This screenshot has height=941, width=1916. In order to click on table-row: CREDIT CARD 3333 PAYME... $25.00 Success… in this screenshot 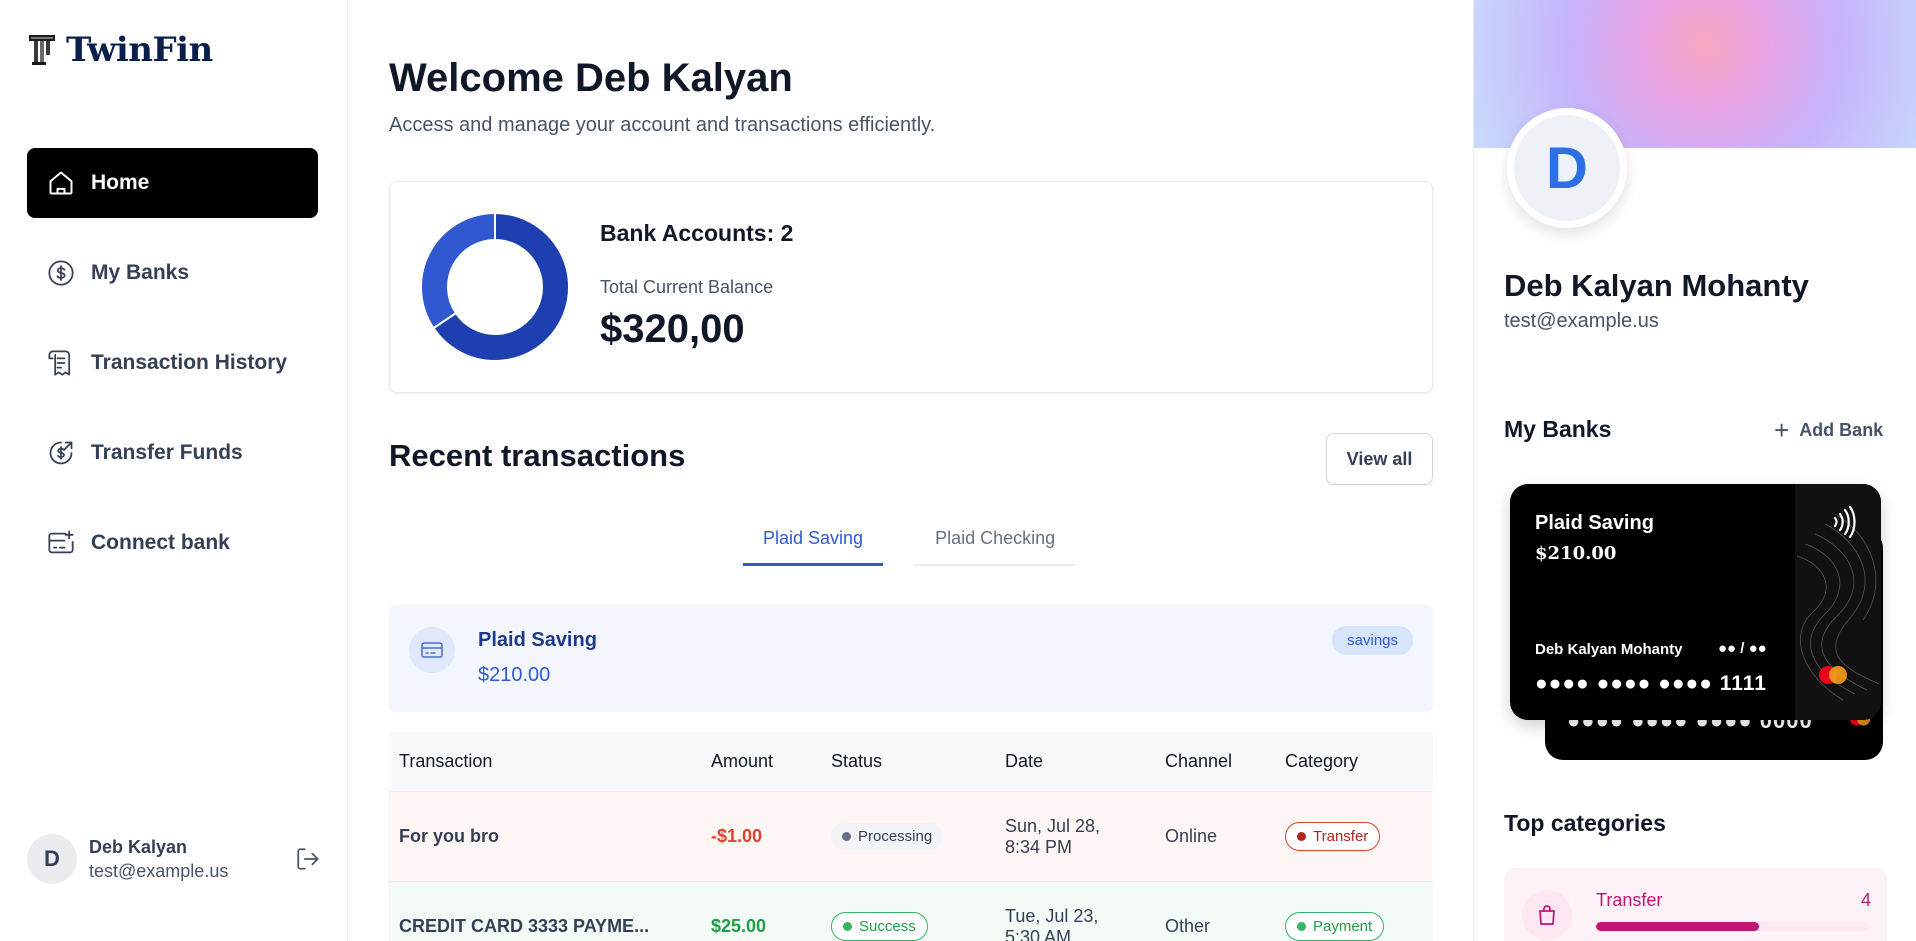, I will do `click(911, 911)`.